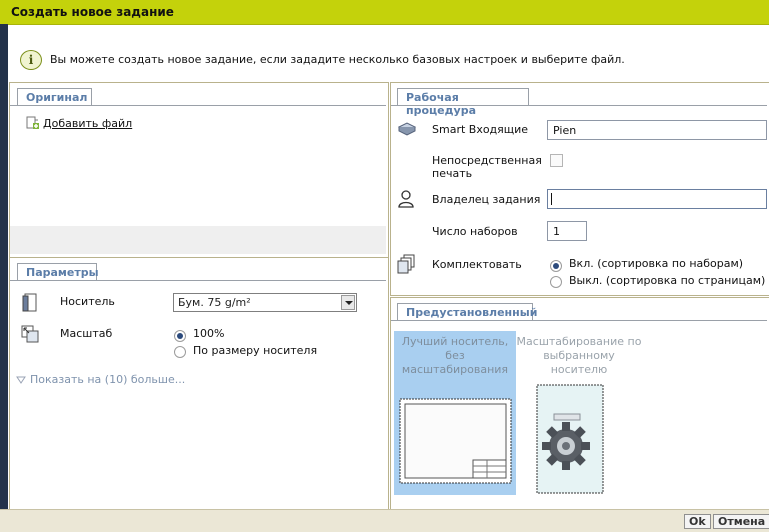 The image size is (769, 532). Describe the element at coordinates (208, 333) in the screenshot. I see `scale-100-label: 100%` at that location.